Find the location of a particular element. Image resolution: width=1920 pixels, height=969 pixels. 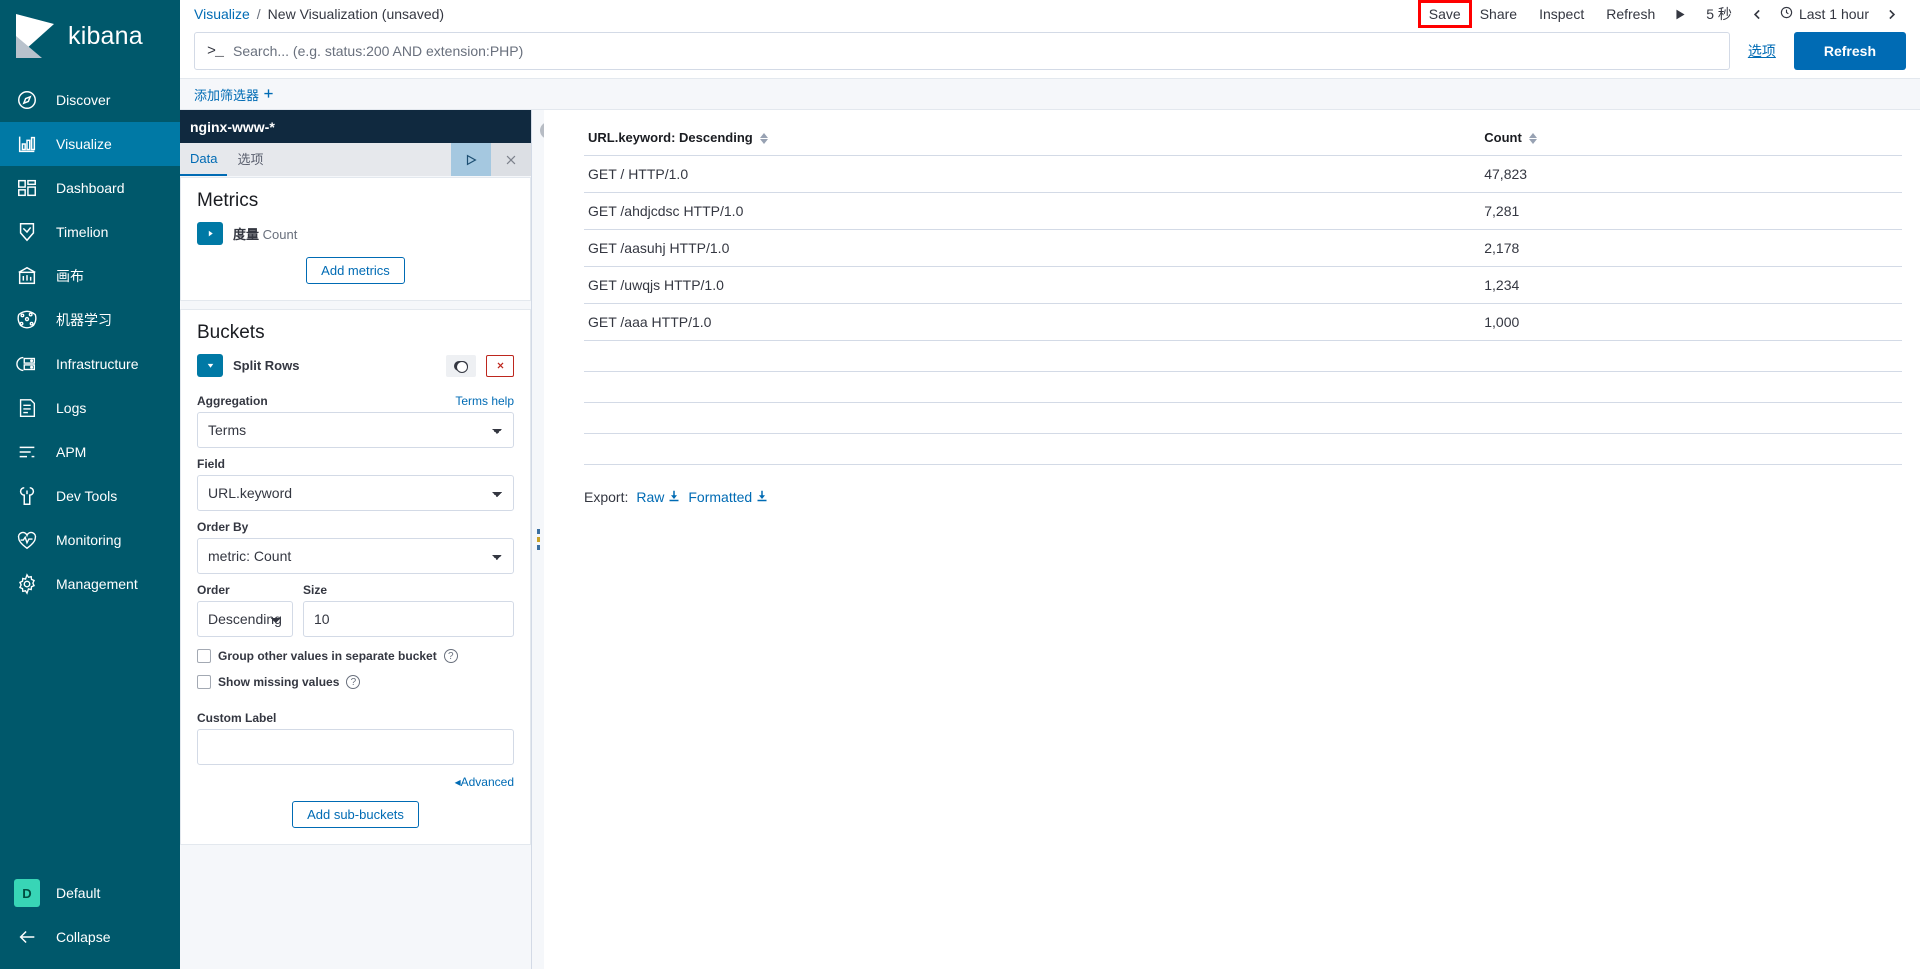

table-row: GET /aaa HTTP/1.0 1,000 is located at coordinates (1243, 322).